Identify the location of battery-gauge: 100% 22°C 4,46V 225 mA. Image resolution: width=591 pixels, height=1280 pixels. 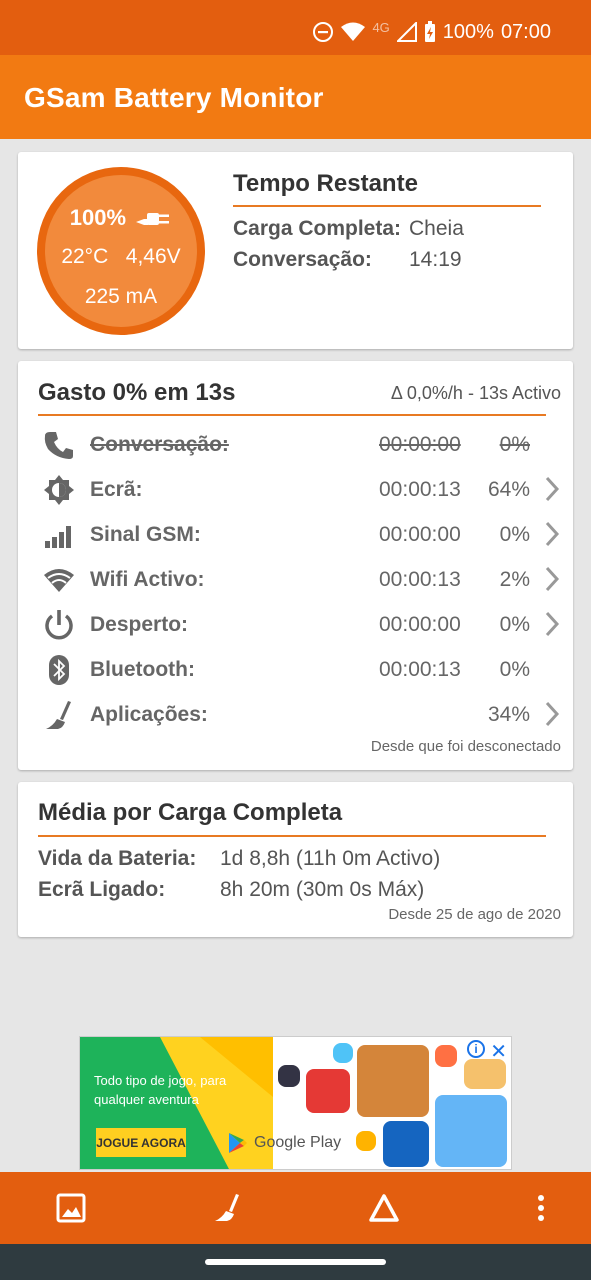
(121, 251).